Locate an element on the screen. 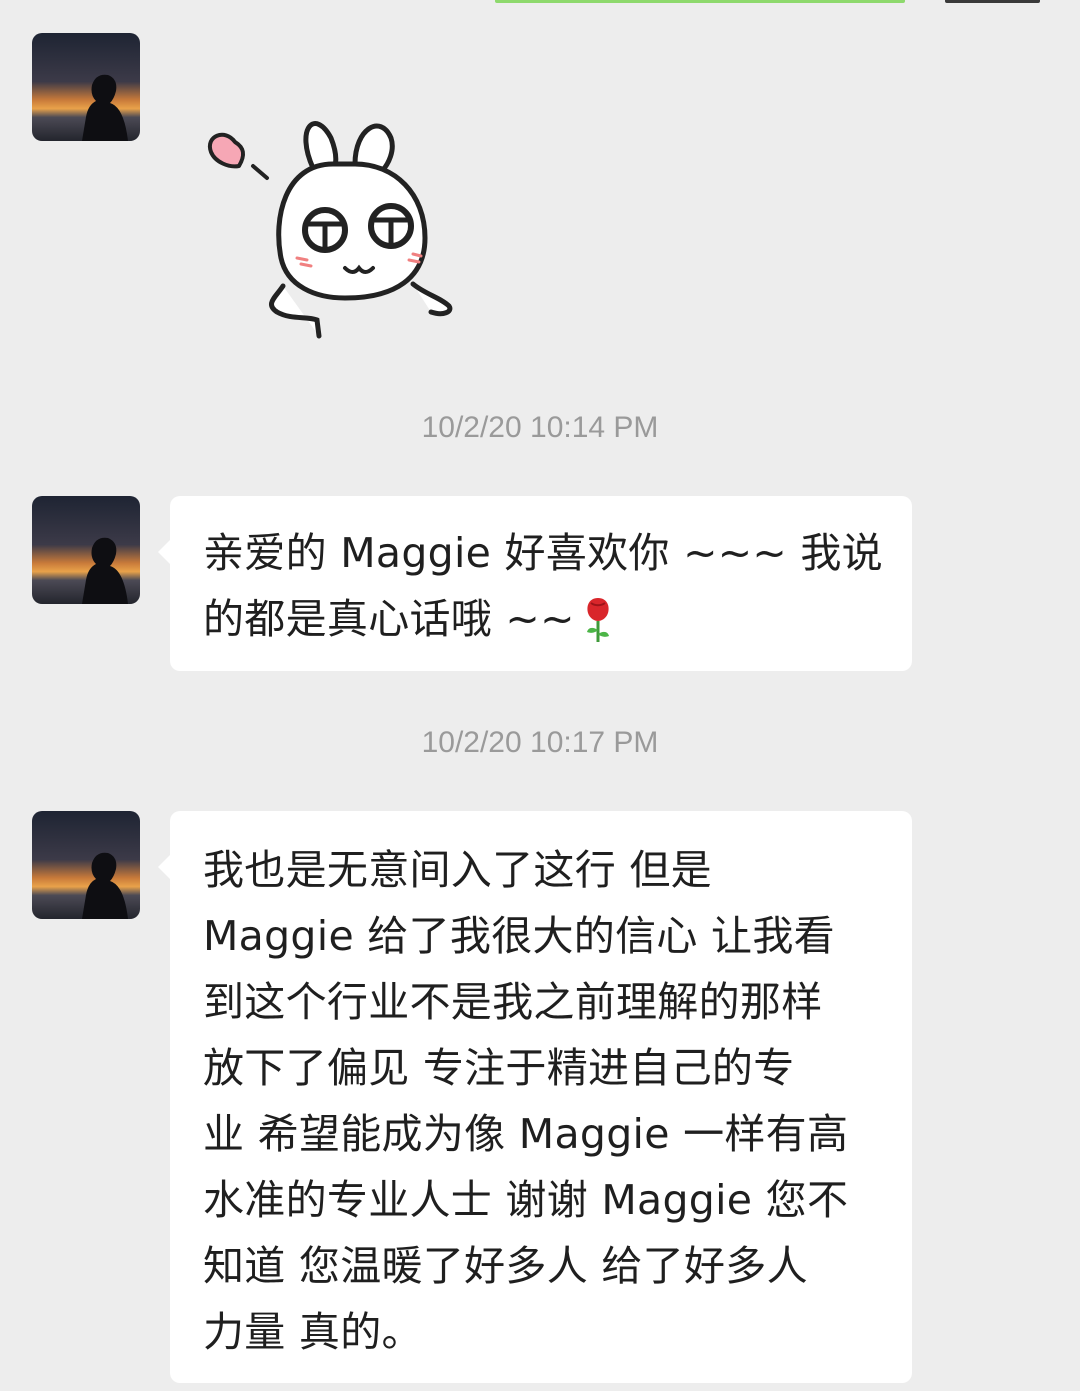  message-line: 知道 您温暖了好多人 给了好多人 is located at coordinates (505, 1266).